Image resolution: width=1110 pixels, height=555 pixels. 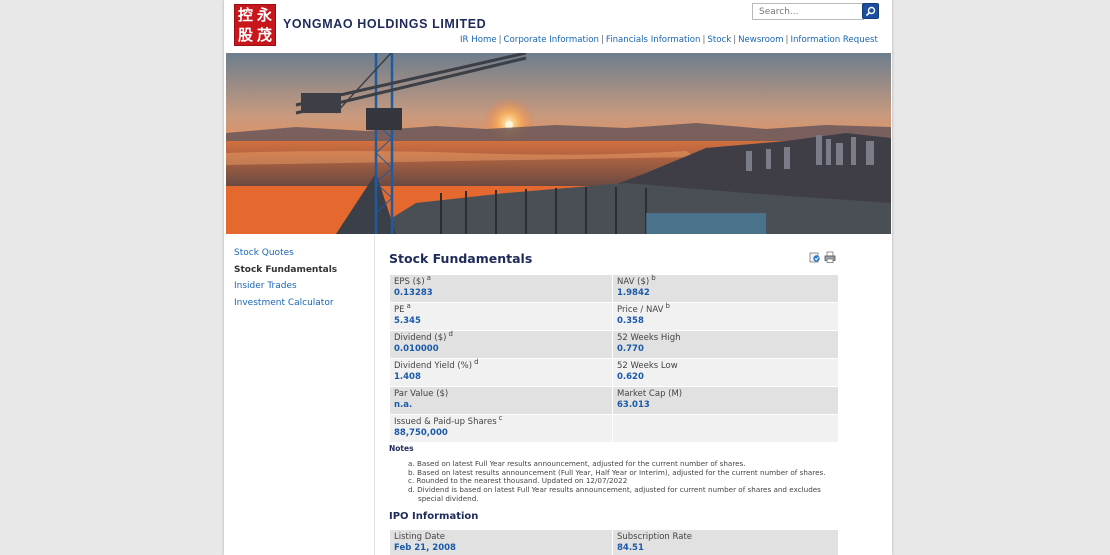 I want to click on sidenav-investment-calculator: Investment Calculator, so click(x=304, y=303).